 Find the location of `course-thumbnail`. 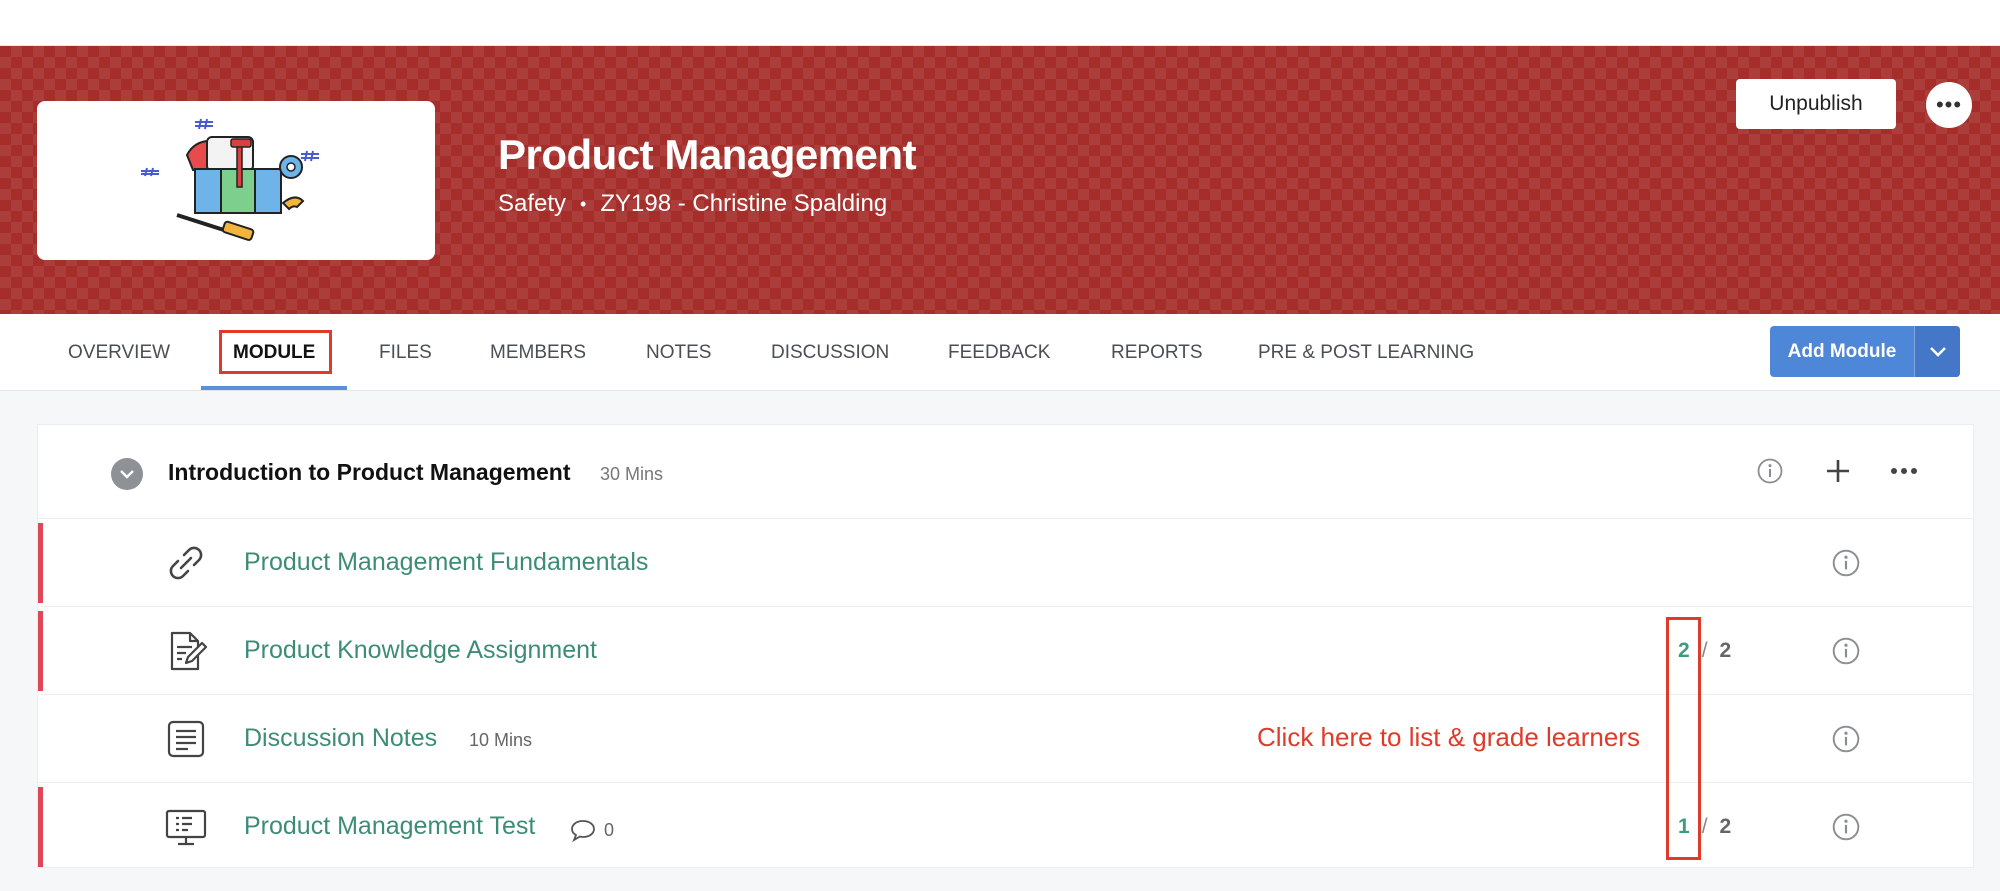

course-thumbnail is located at coordinates (236, 180).